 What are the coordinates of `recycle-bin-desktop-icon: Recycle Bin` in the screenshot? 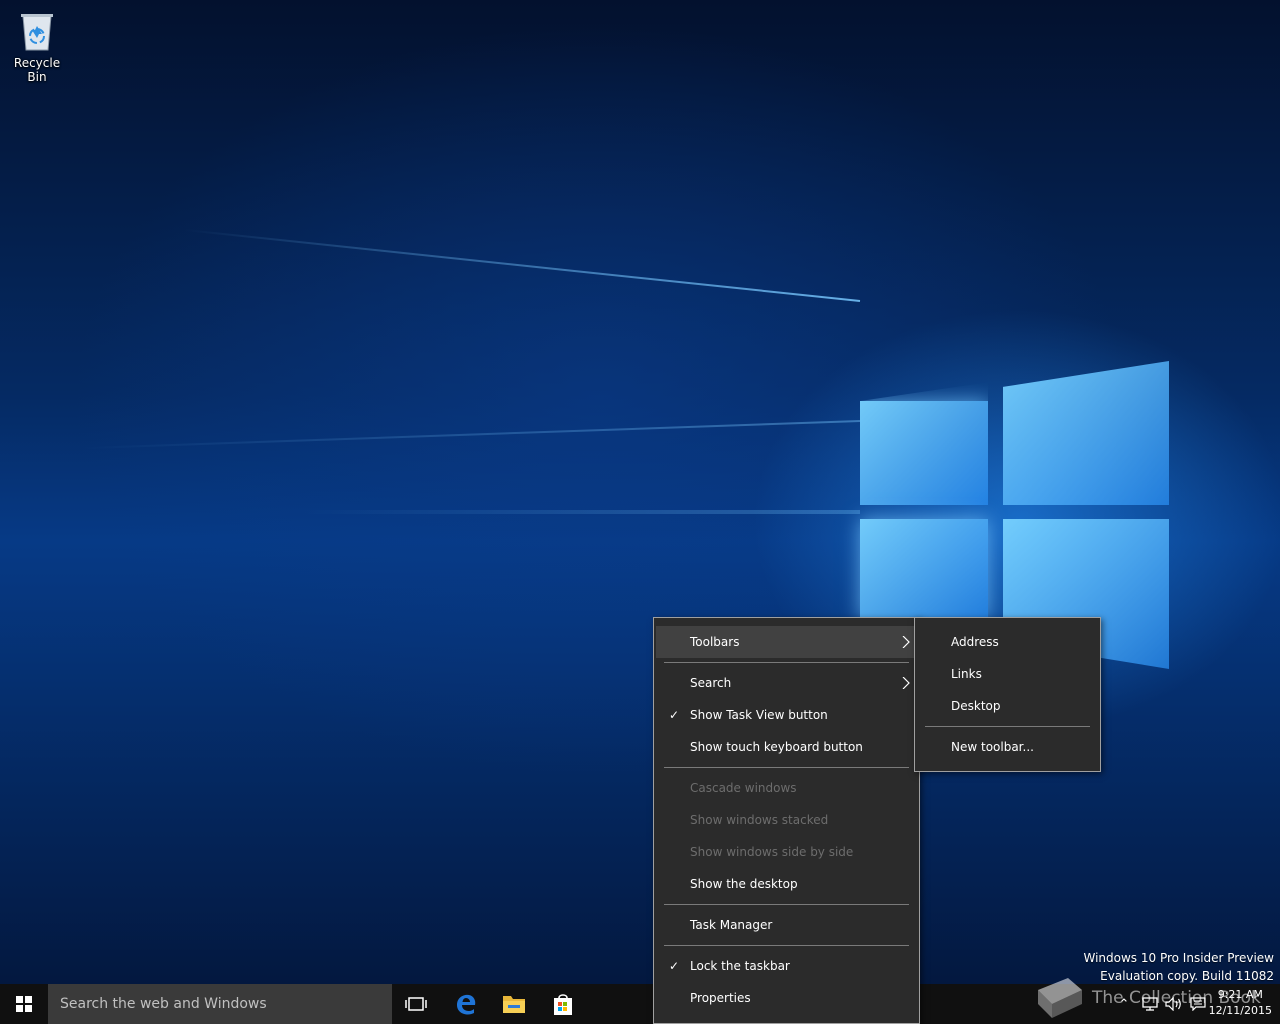 It's located at (37, 45).